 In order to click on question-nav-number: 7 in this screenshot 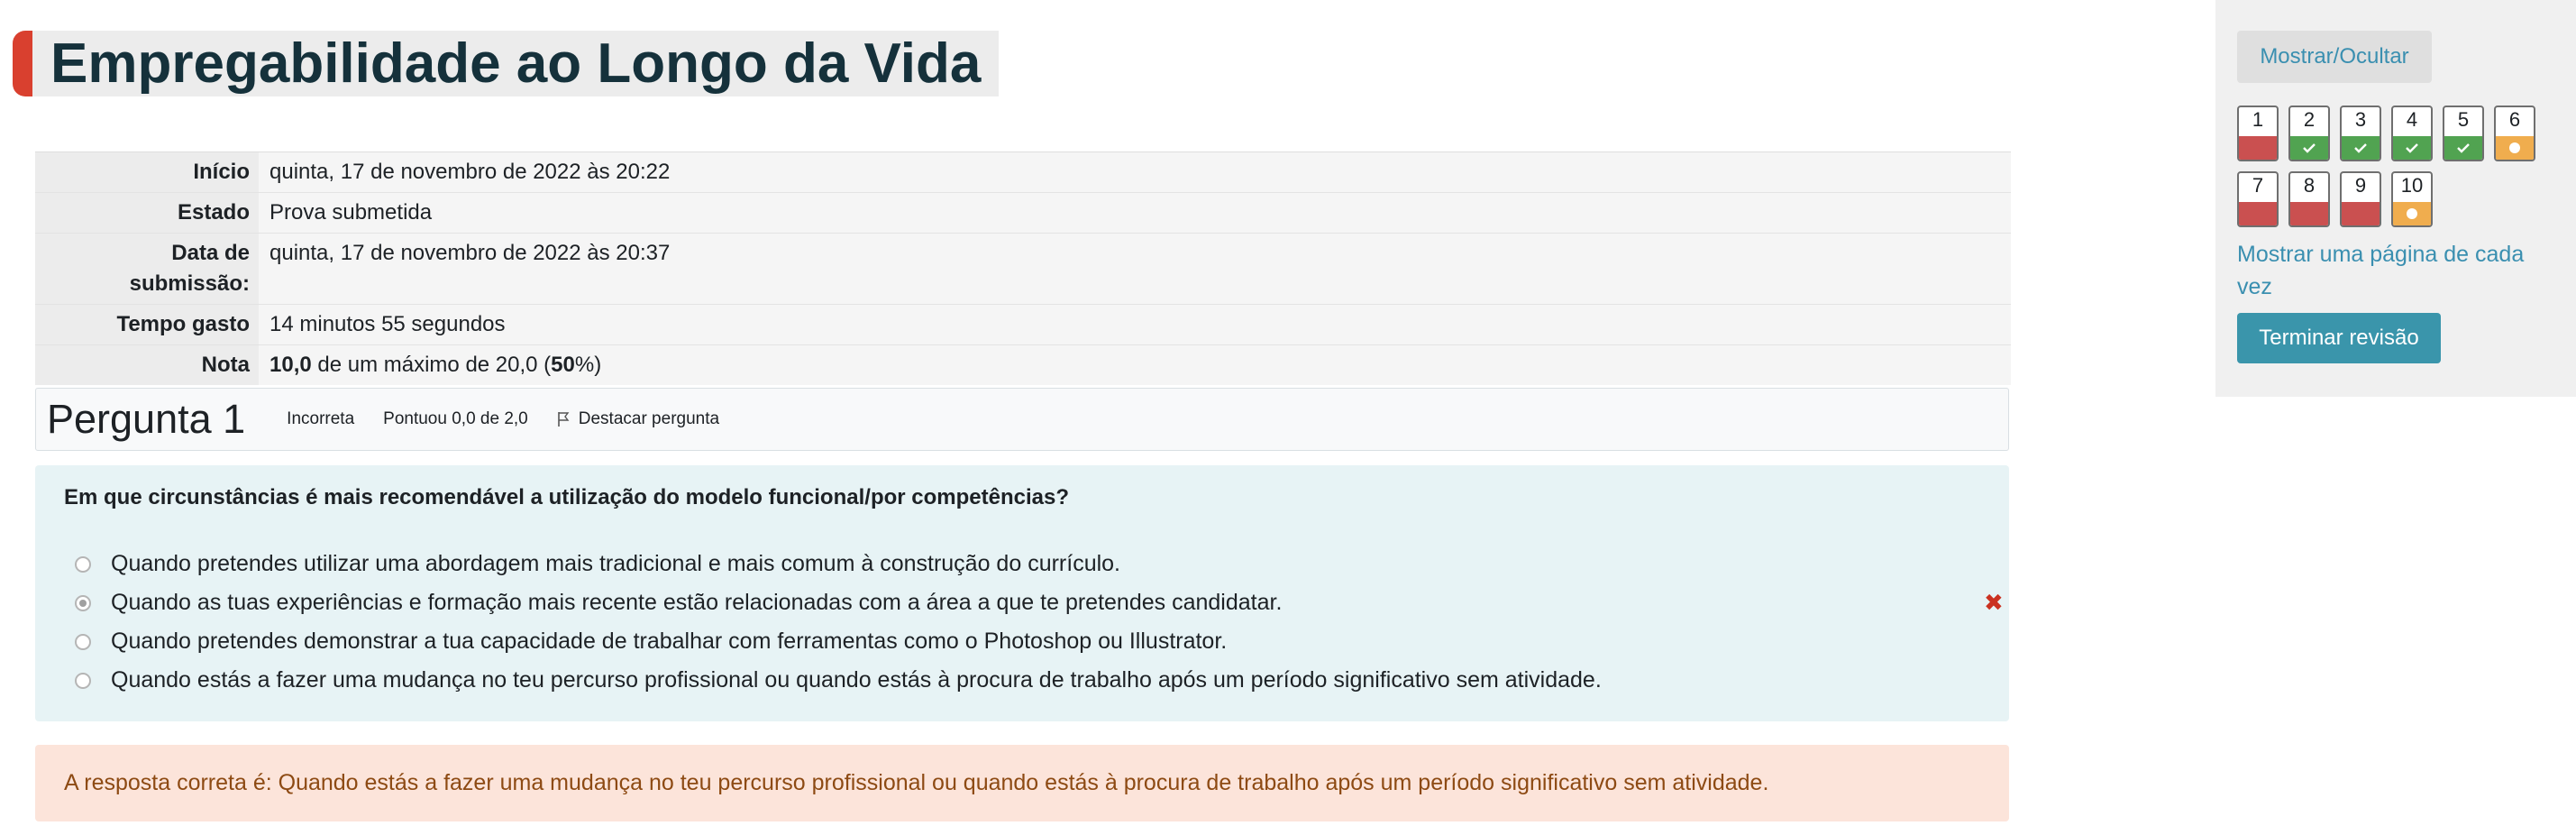, I will do `click(2258, 185)`.